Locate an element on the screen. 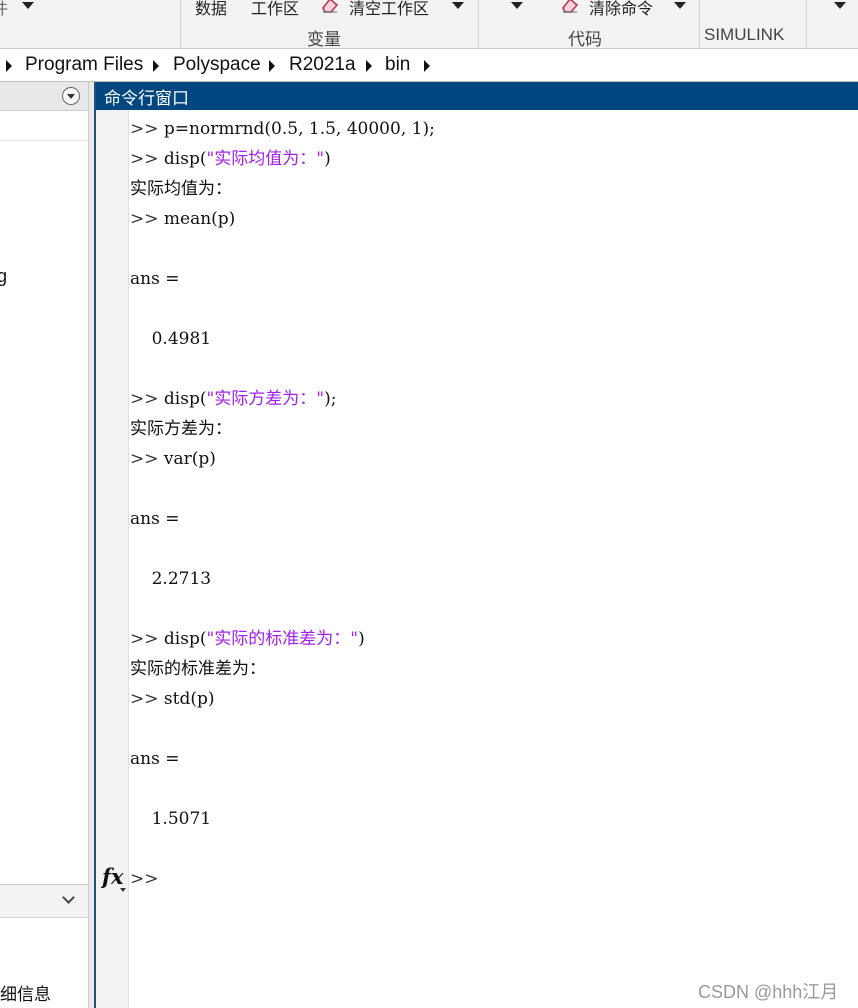  toolstrip-section-code: 清除命令 代码 is located at coordinates (589, 25).